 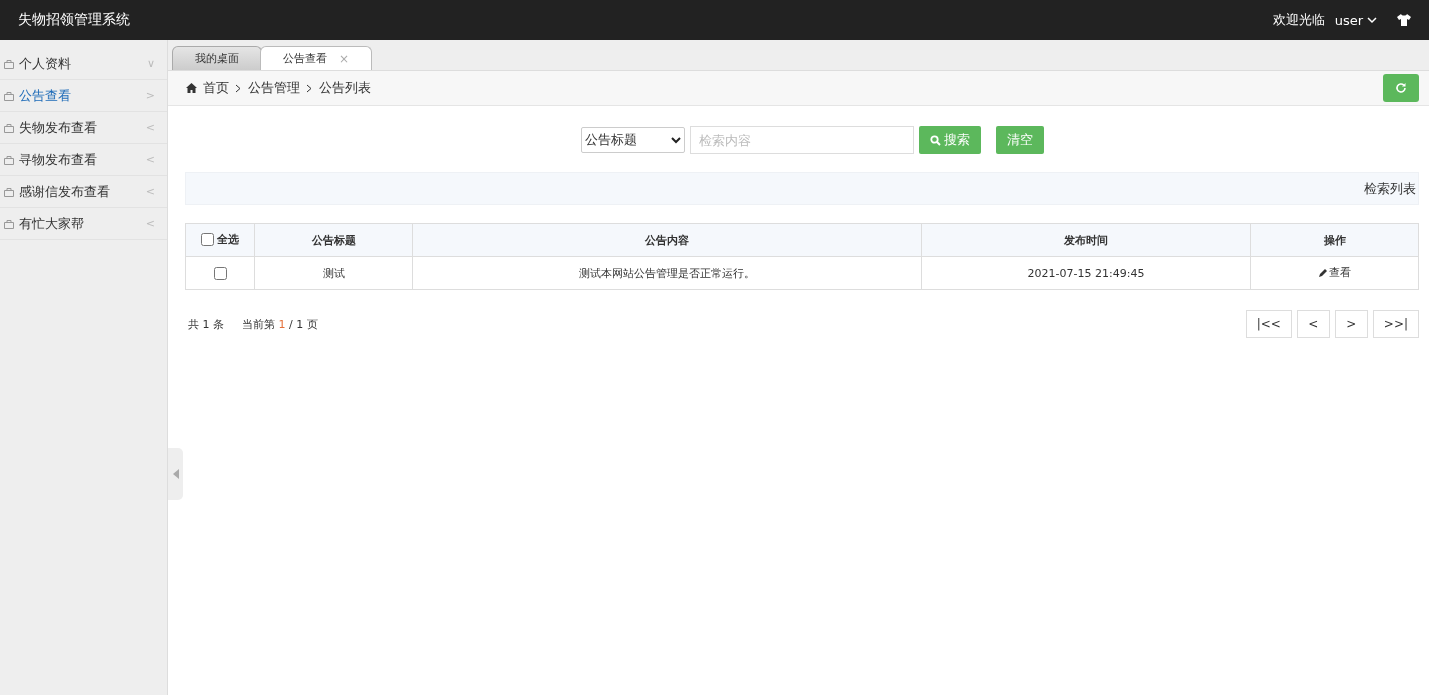 What do you see at coordinates (216, 88) in the screenshot?
I see `breadcrumb-link: 首页` at bounding box center [216, 88].